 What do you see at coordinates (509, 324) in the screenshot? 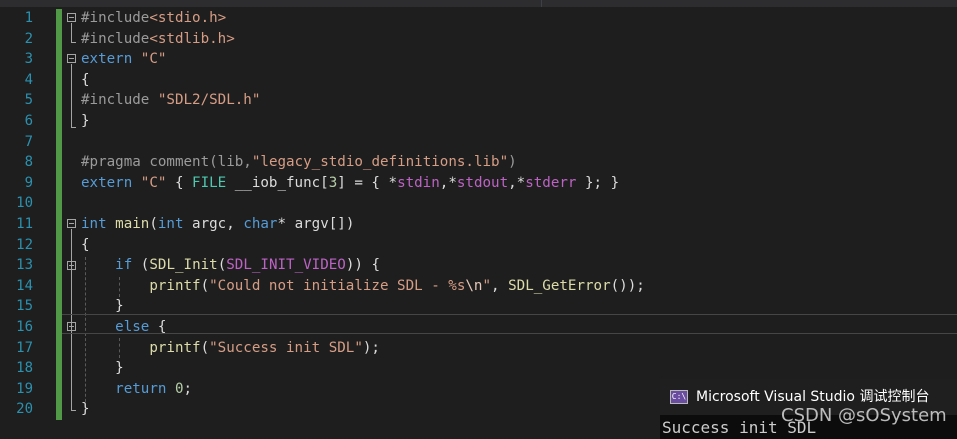
I see `current-line-highlight` at bounding box center [509, 324].